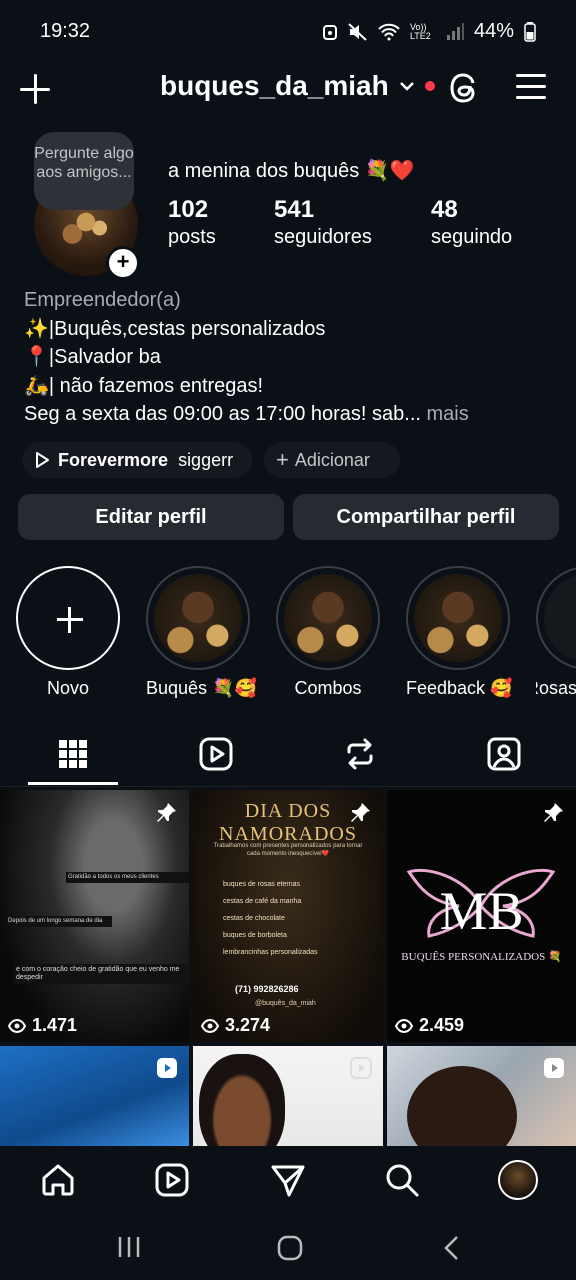 Image resolution: width=576 pixels, height=1280 pixels. Describe the element at coordinates (270, 952) in the screenshot. I see `post-list-item: lembrancinhas personalizadas` at that location.